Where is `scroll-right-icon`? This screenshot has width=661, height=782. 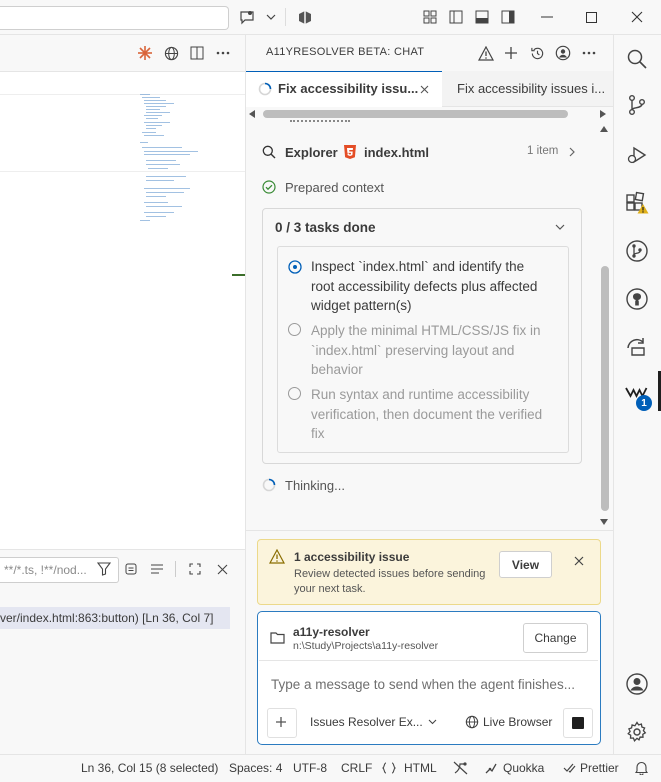
scroll-right-icon is located at coordinates (603, 114).